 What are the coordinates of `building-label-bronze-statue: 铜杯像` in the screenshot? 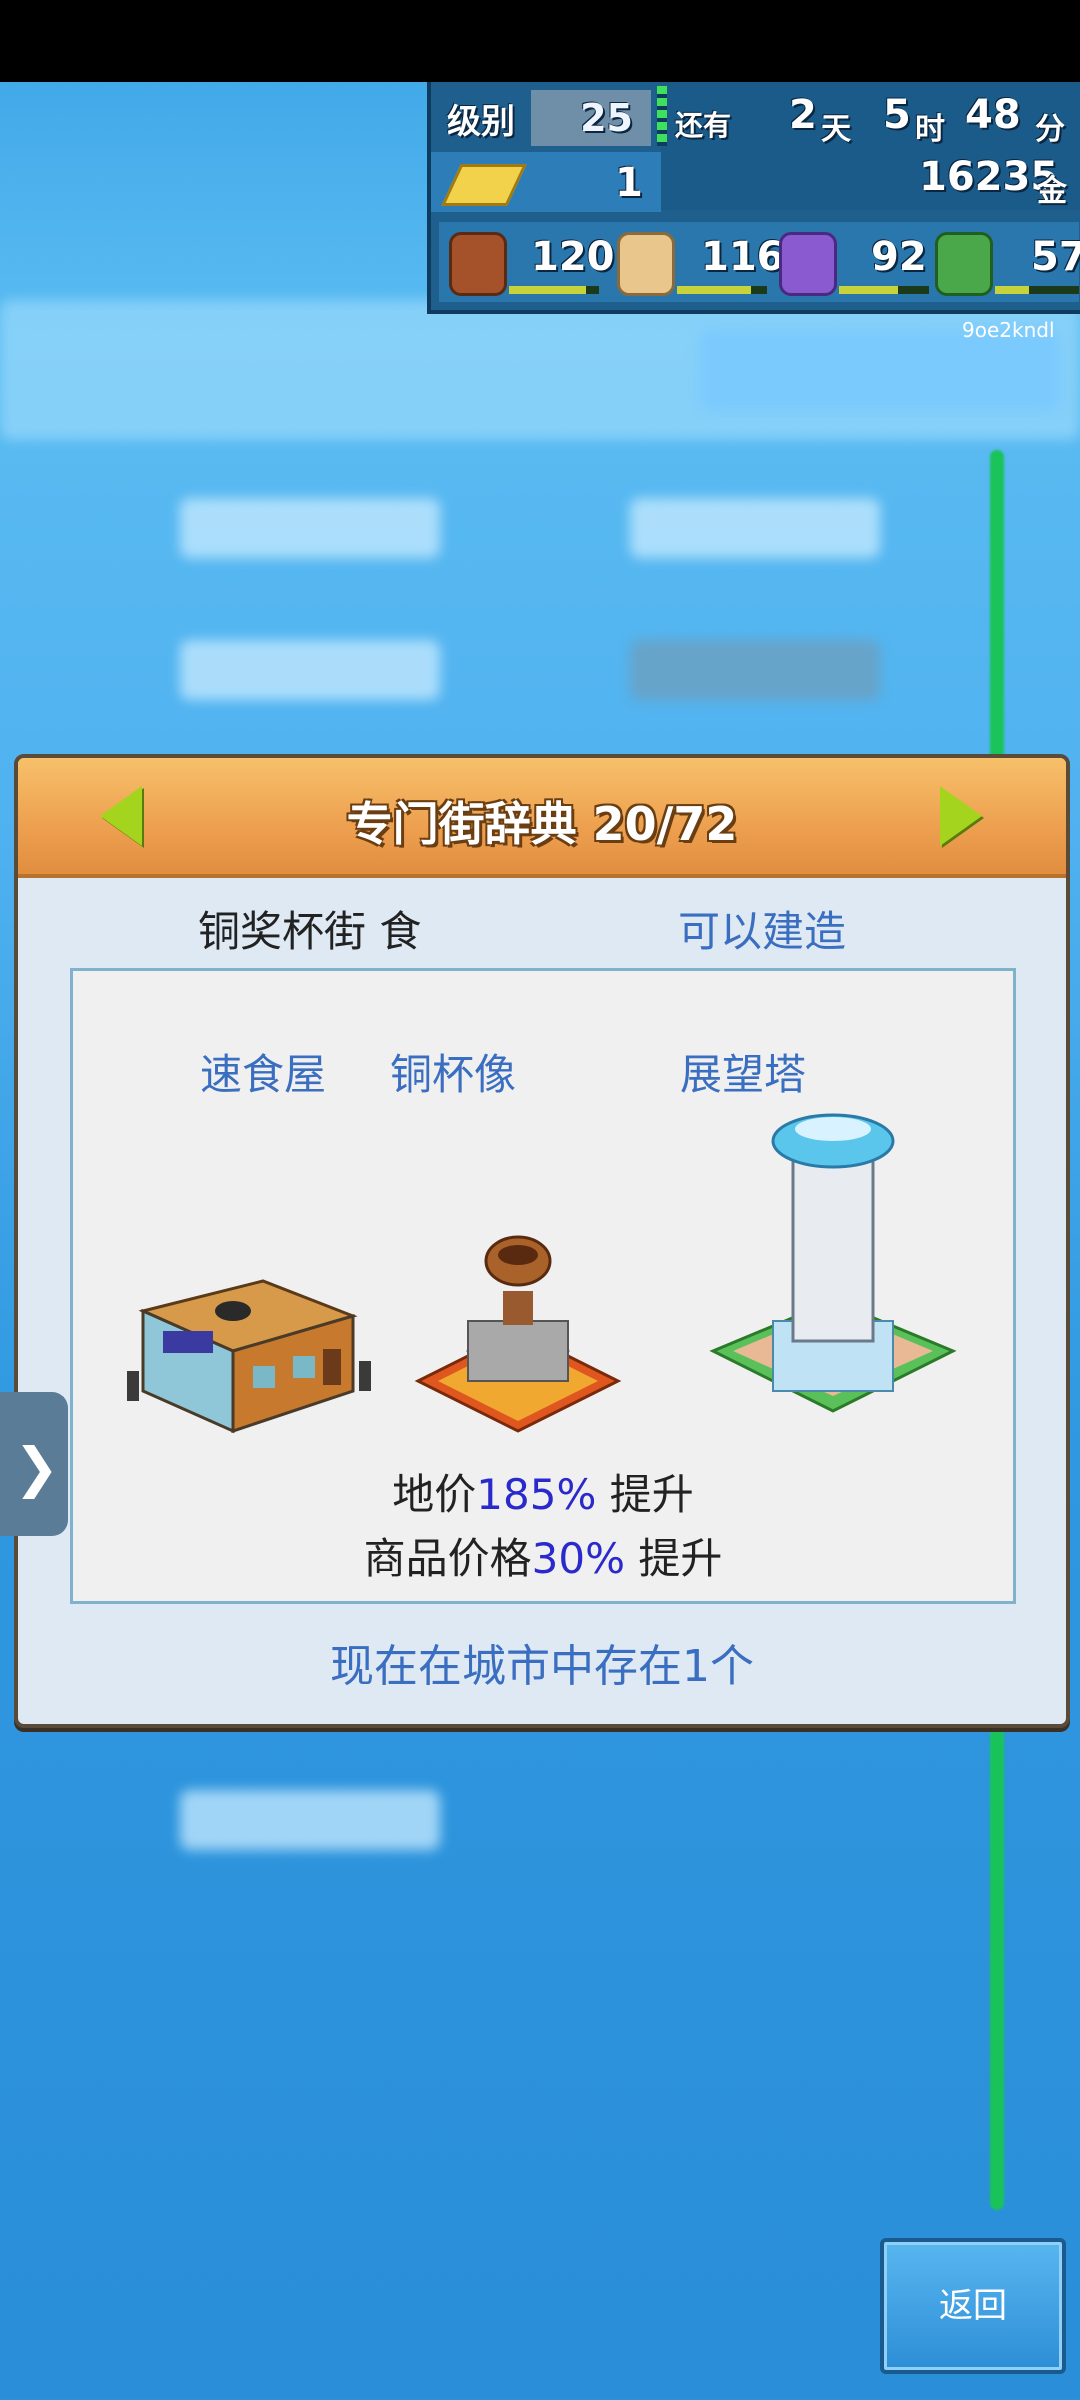 It's located at (452, 1074).